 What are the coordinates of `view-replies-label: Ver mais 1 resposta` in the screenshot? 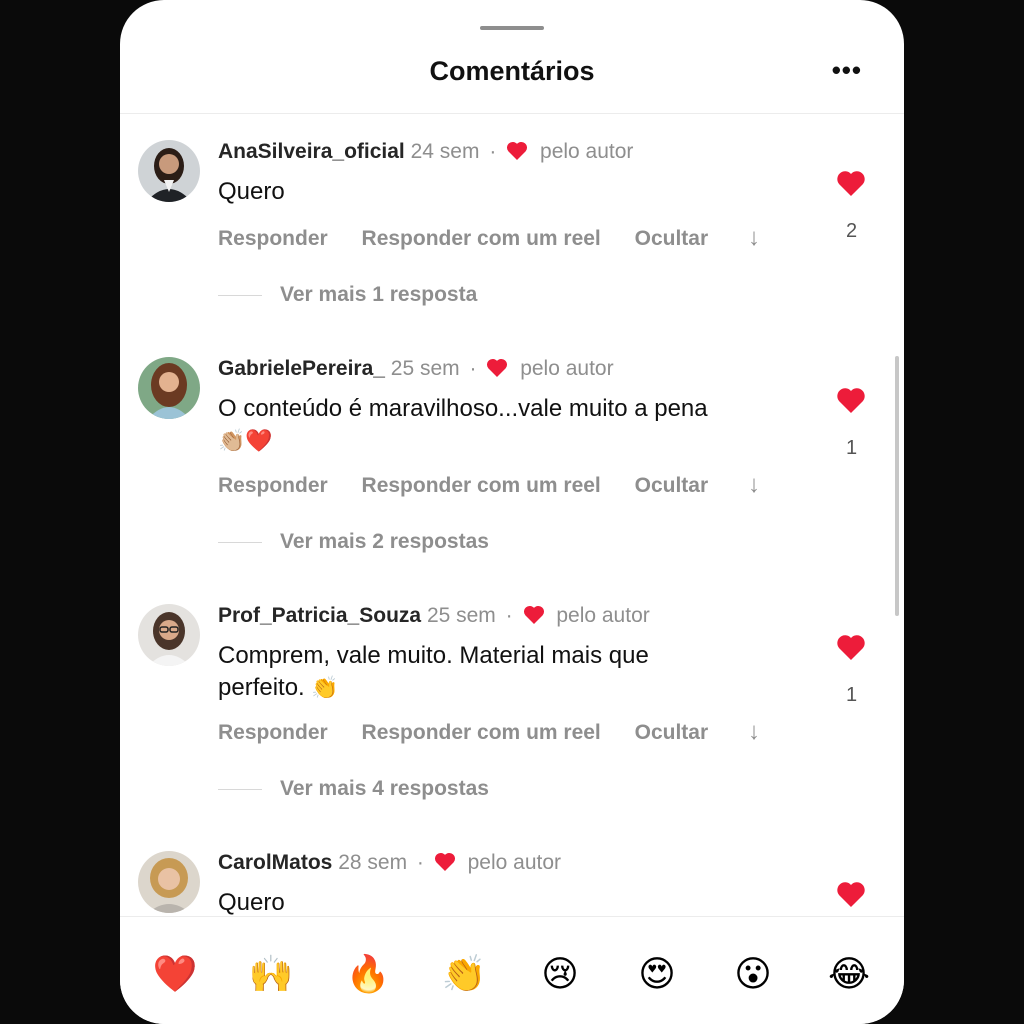 It's located at (379, 294).